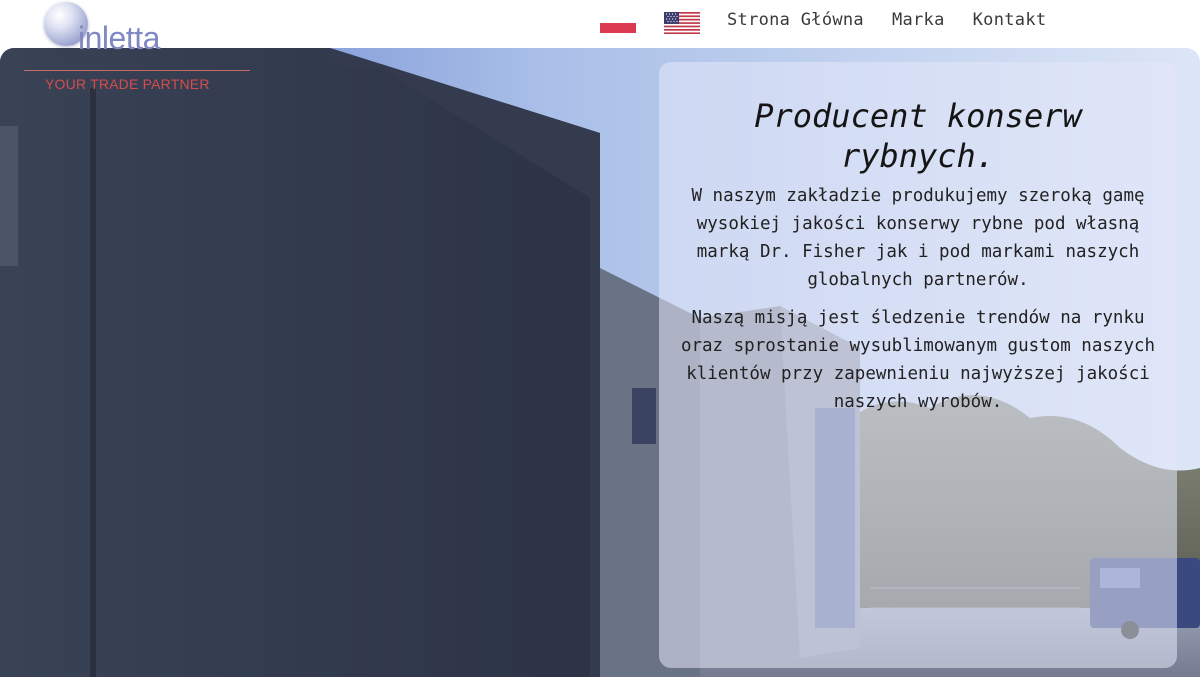 The height and width of the screenshot is (677, 1200). Describe the element at coordinates (886, 20) in the screenshot. I see `main-nav: Strona Główna Marka Kontakt` at that location.